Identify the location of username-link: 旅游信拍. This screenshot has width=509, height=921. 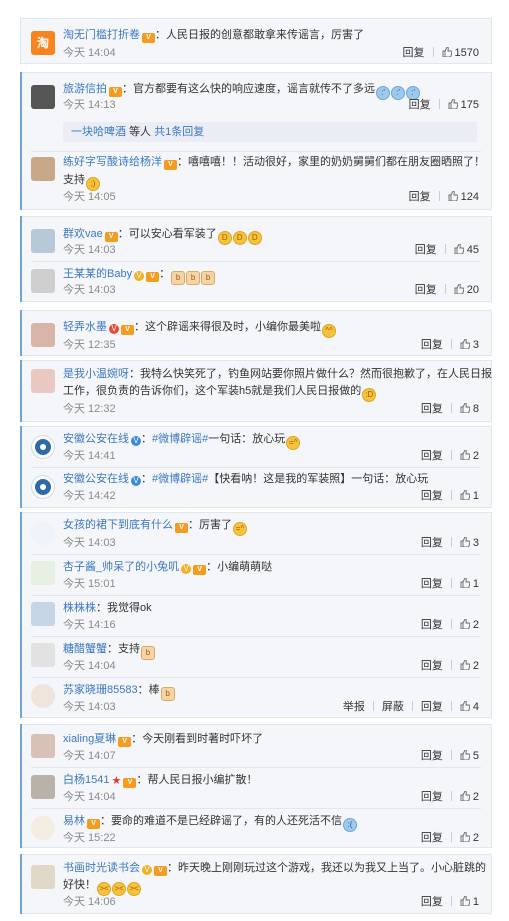
(85, 89).